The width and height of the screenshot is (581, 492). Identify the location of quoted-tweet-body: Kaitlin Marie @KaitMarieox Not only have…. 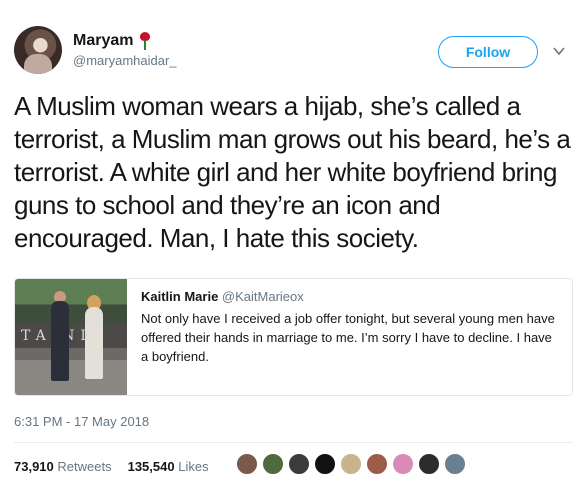
(351, 327).